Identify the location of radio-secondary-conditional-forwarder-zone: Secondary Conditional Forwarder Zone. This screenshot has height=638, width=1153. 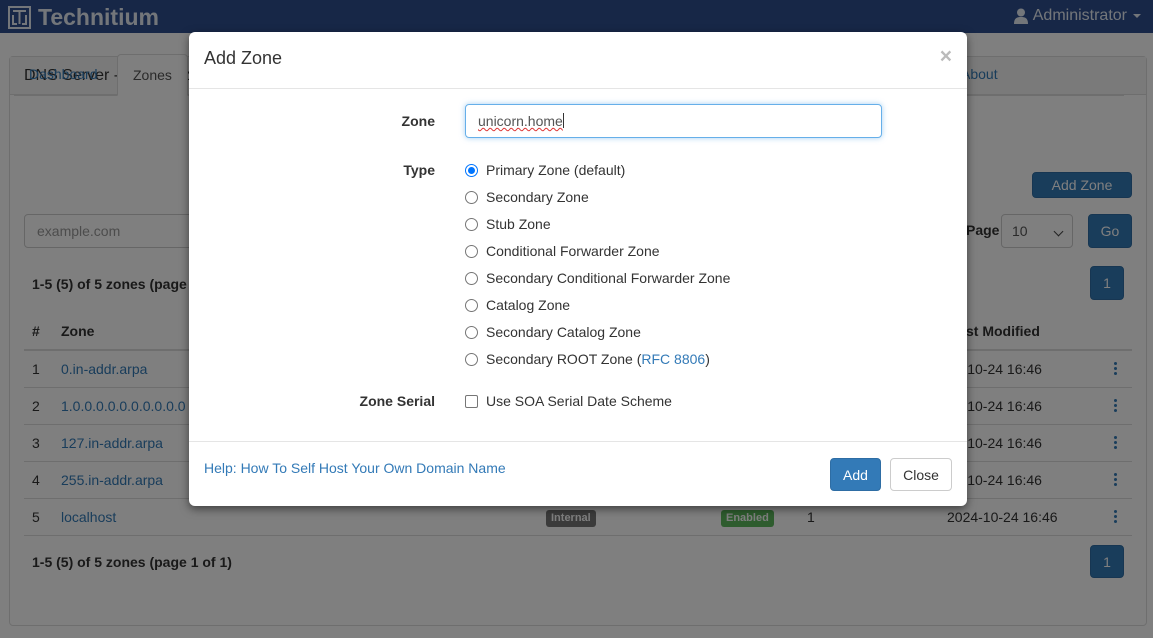
(597, 278).